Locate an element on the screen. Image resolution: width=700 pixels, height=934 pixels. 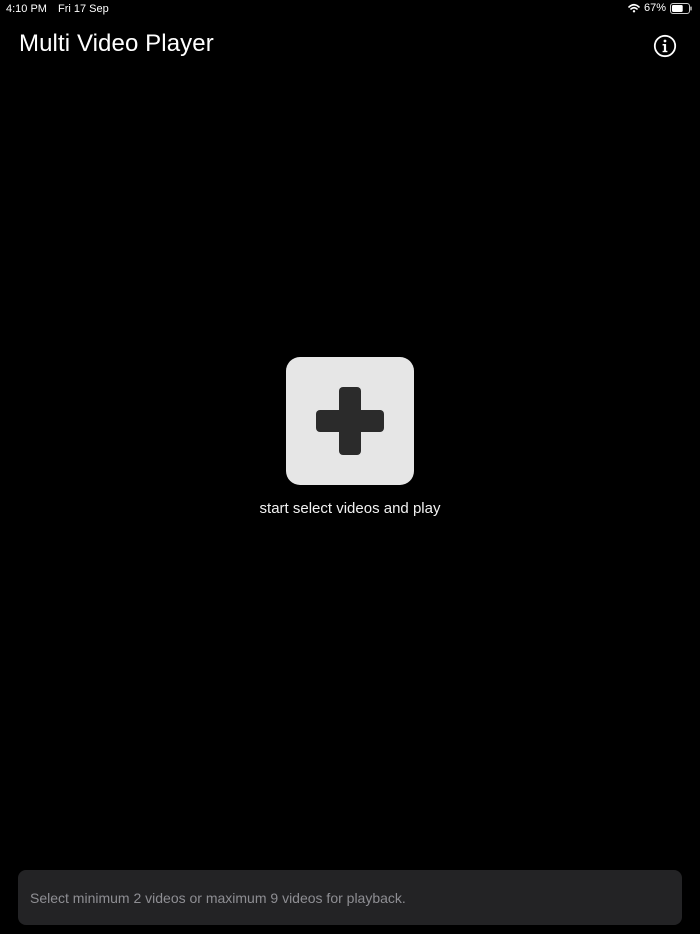
status-date: Fri 17 Sep is located at coordinates (83, 9).